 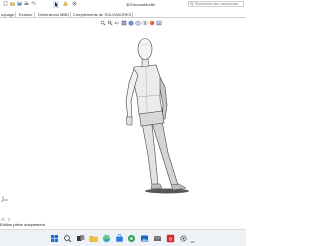 I want to click on rebuild-icon, so click(x=65, y=3).